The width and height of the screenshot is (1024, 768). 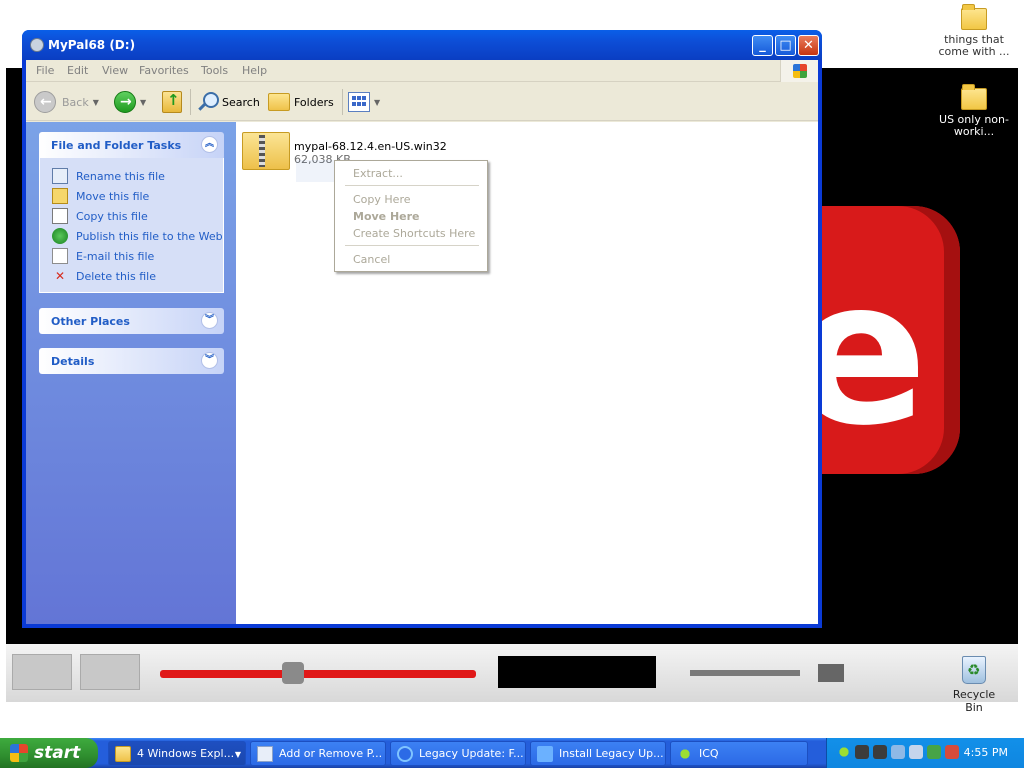 What do you see at coordinates (279, 102) in the screenshot?
I see `folders-icon` at bounding box center [279, 102].